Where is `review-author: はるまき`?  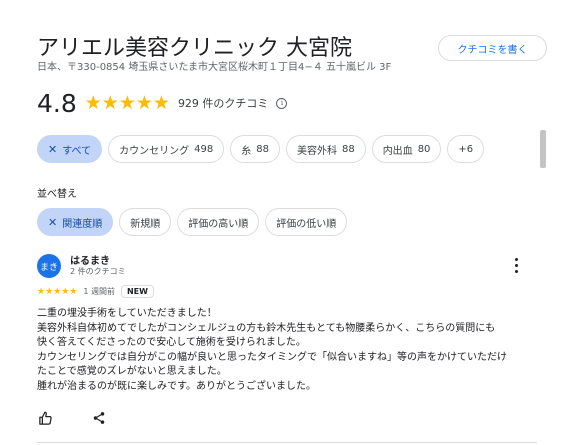 review-author: はるまき is located at coordinates (90, 259).